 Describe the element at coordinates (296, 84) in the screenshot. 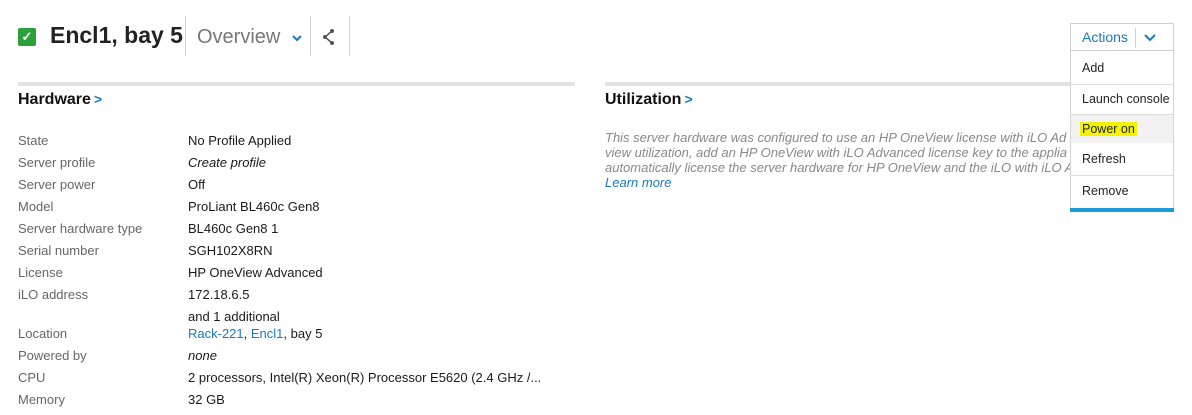

I see `hardware-section-rule` at that location.